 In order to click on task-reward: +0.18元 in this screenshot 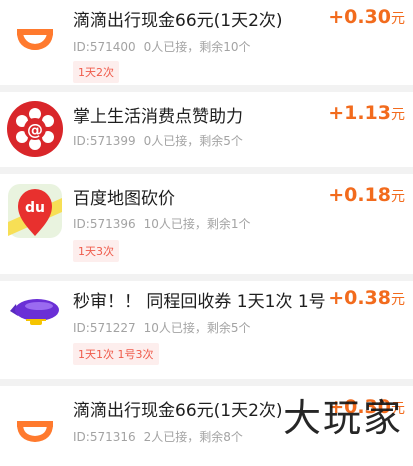, I will do `click(366, 195)`.